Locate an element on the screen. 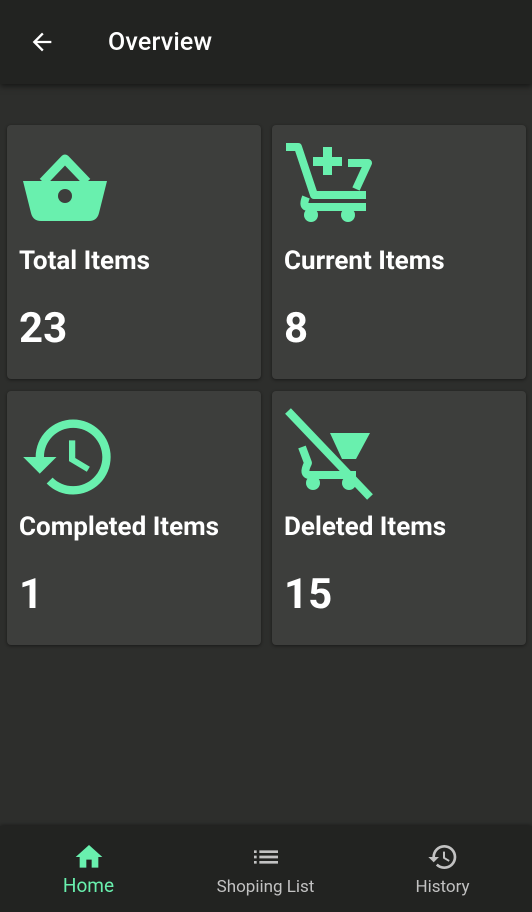  arrow-left-icon is located at coordinates (42, 42).